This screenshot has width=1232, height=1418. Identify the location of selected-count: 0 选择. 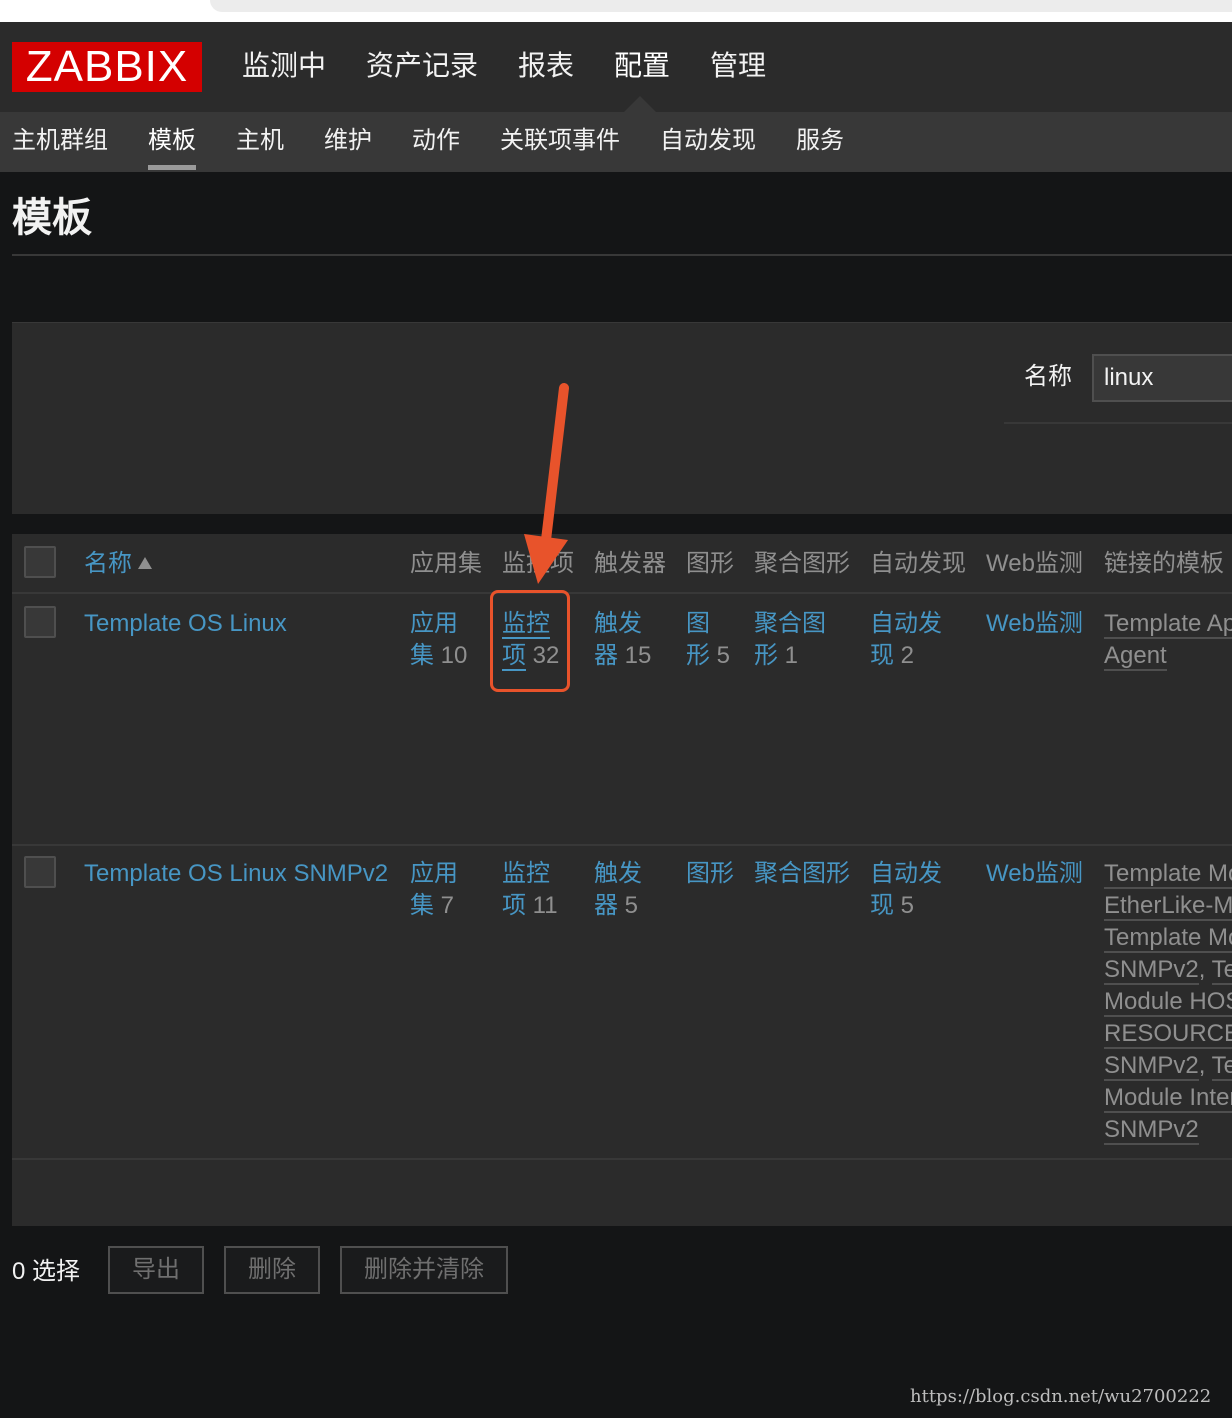
(46, 1271).